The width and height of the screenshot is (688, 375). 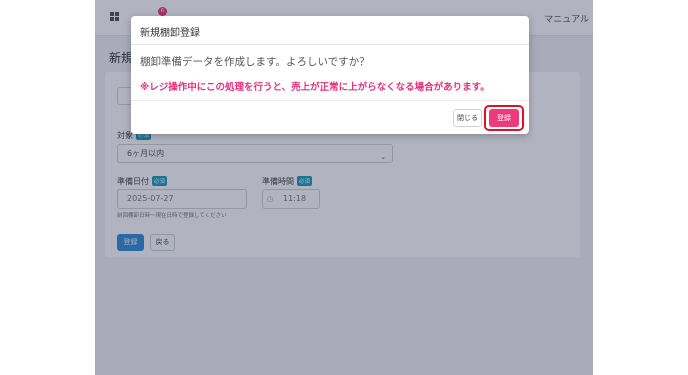 I want to click on modal-footer-divider, so click(x=330, y=100).